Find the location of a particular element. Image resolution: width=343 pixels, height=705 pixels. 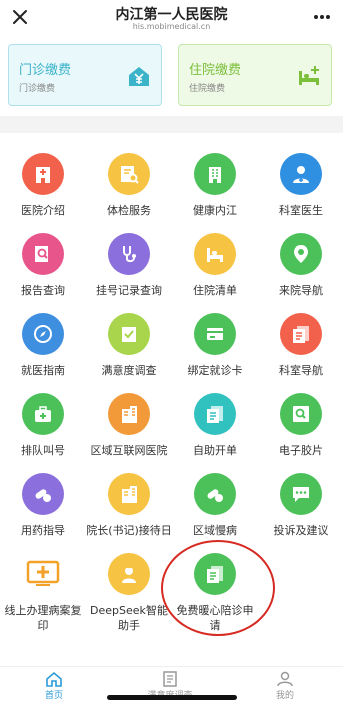

service-item-departments-doctors: 科室医生 is located at coordinates (300, 185).